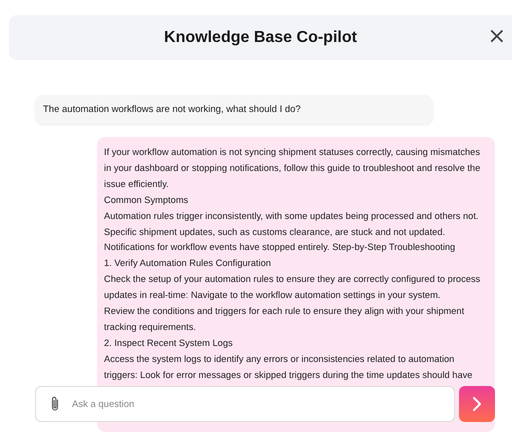  Describe the element at coordinates (169, 343) in the screenshot. I see `message-text: 2. Inspect Recent System Logs` at that location.